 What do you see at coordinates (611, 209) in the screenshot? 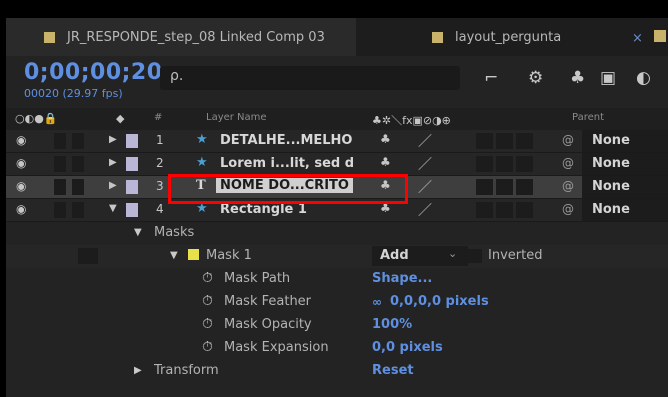
I see `parent-value: None` at bounding box center [611, 209].